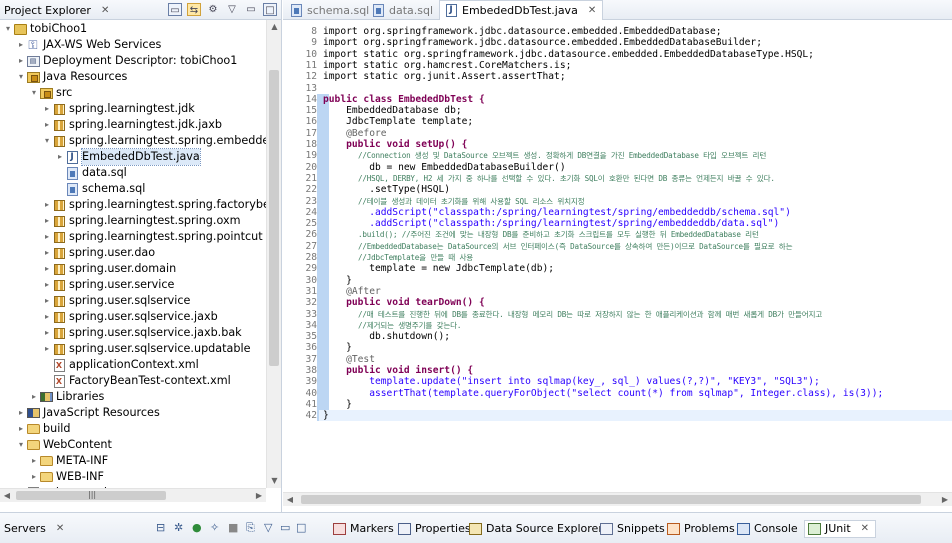 The height and width of the screenshot is (543, 952). What do you see at coordinates (434, 529) in the screenshot?
I see `tab-properties: Properties` at bounding box center [434, 529].